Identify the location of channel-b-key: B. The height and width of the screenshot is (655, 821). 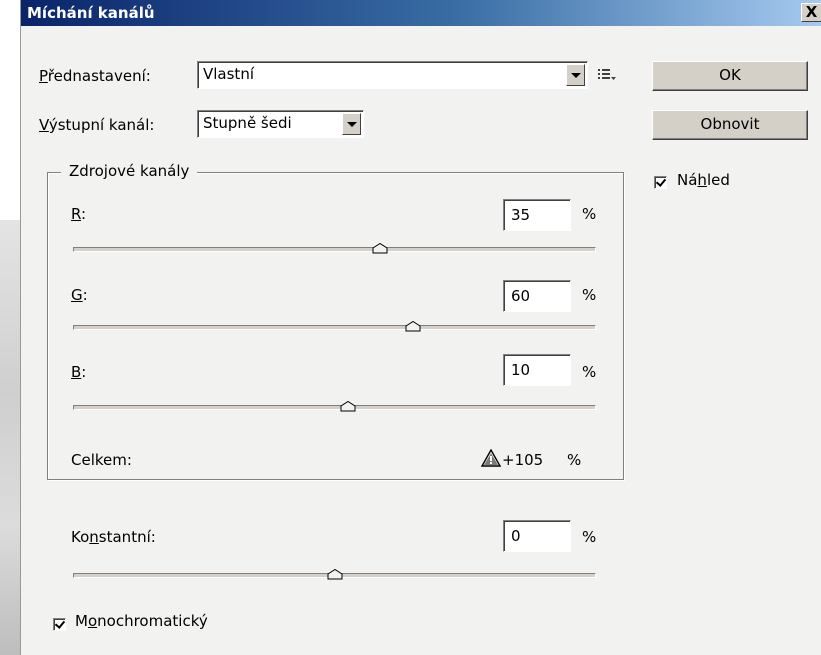
(76, 372).